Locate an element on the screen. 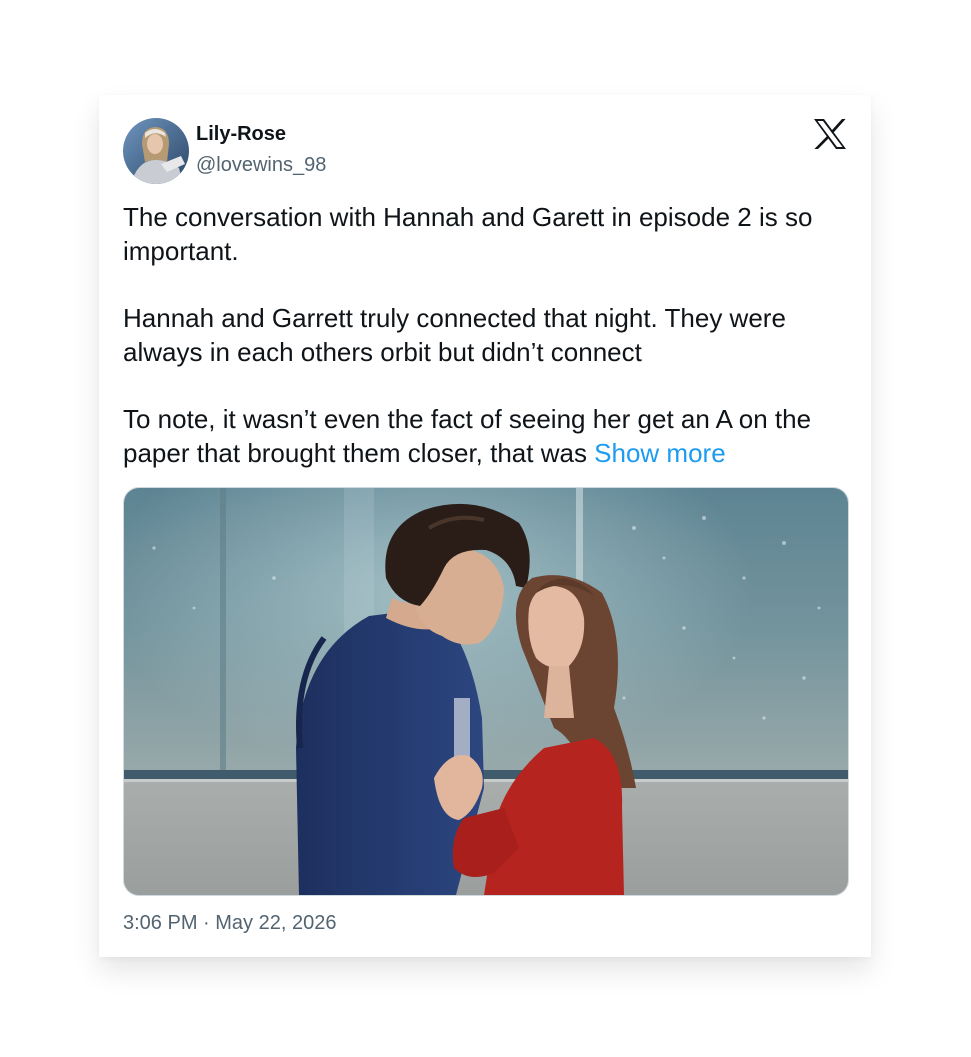 This screenshot has height=1057, width=971. timestamp: 3:06 PM · May 22, 2026 is located at coordinates (229, 923).